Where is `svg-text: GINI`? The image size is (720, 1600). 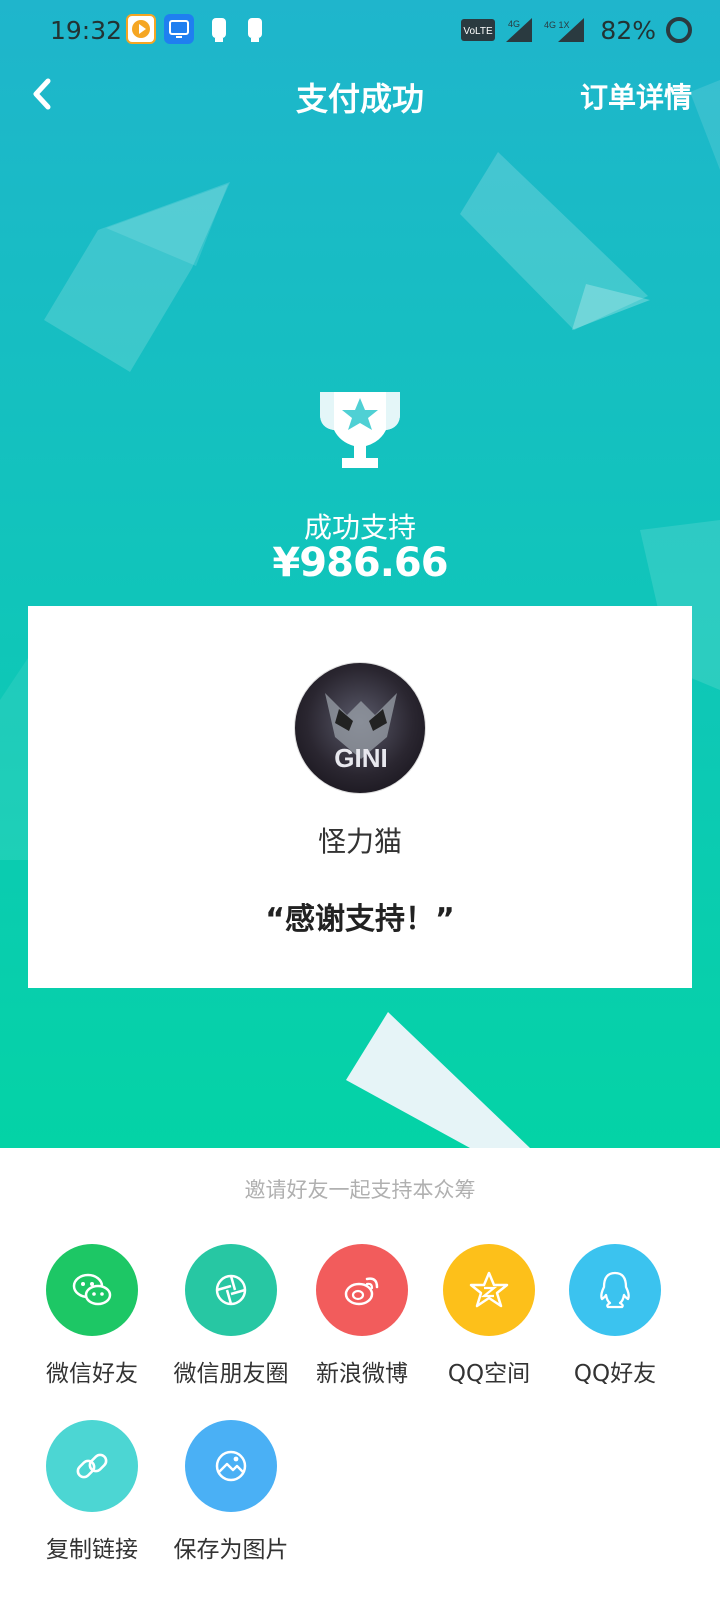
svg-text: GINI is located at coordinates (360, 758).